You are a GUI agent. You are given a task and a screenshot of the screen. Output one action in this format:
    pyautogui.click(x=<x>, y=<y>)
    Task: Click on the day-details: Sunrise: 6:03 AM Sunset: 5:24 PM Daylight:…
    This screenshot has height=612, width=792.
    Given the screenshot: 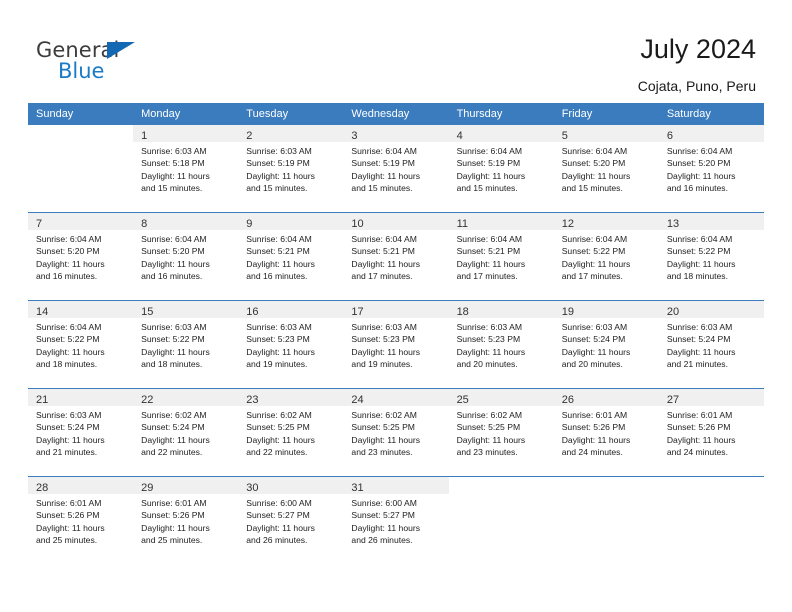 What is the action you would take?
    pyautogui.click(x=80, y=432)
    